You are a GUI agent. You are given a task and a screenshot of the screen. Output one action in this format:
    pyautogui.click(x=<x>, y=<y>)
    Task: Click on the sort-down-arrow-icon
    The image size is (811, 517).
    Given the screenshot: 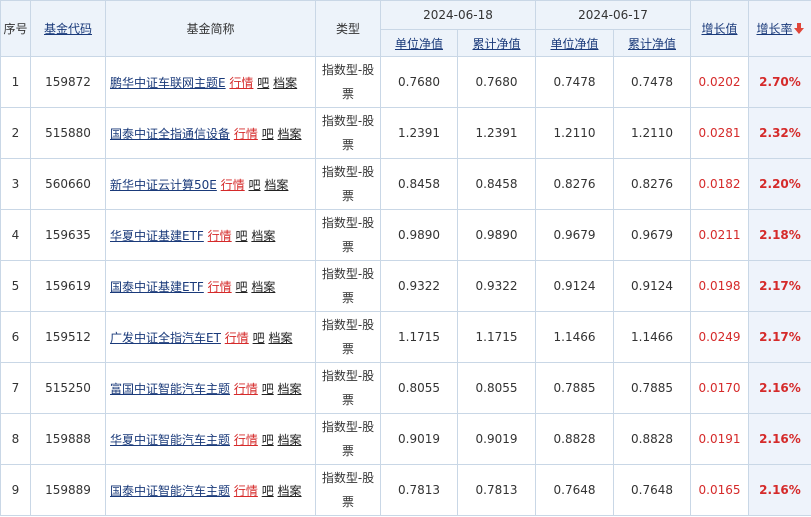 What is the action you would take?
    pyautogui.click(x=798, y=28)
    